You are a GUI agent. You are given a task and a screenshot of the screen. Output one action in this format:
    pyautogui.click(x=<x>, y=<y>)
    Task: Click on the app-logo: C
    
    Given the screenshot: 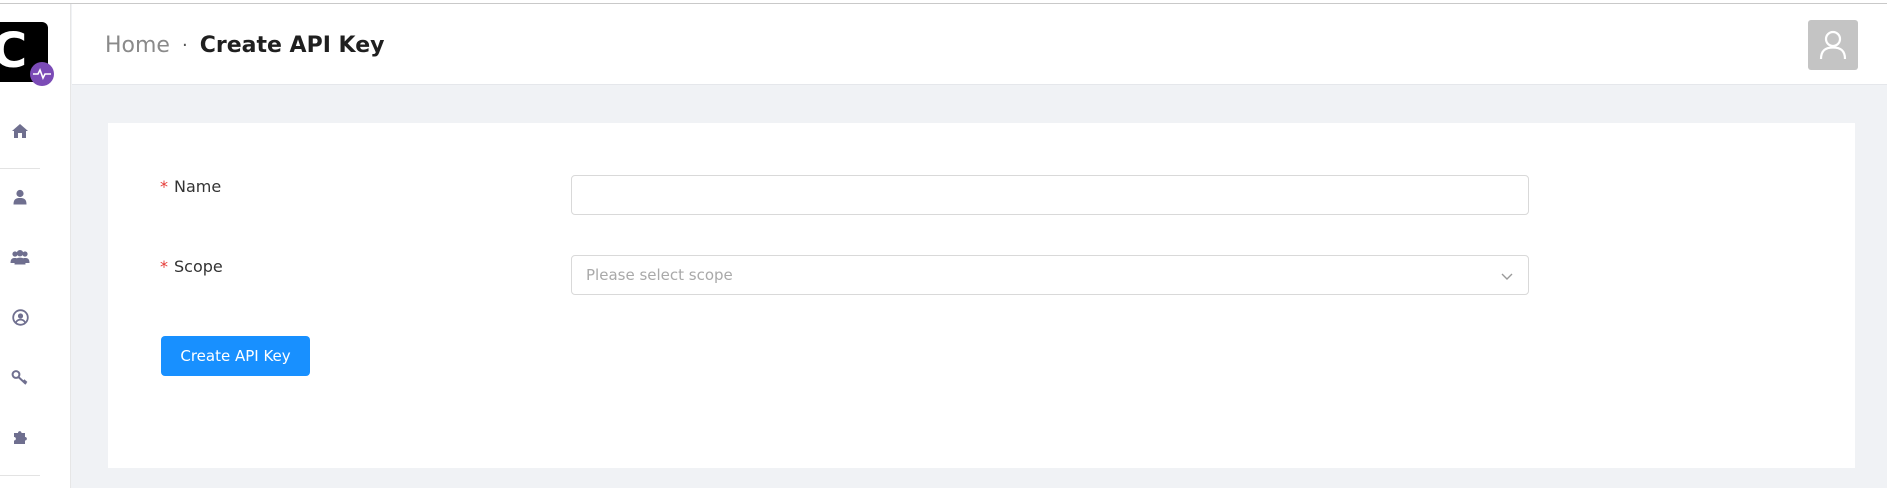 What is the action you would take?
    pyautogui.click(x=27, y=54)
    